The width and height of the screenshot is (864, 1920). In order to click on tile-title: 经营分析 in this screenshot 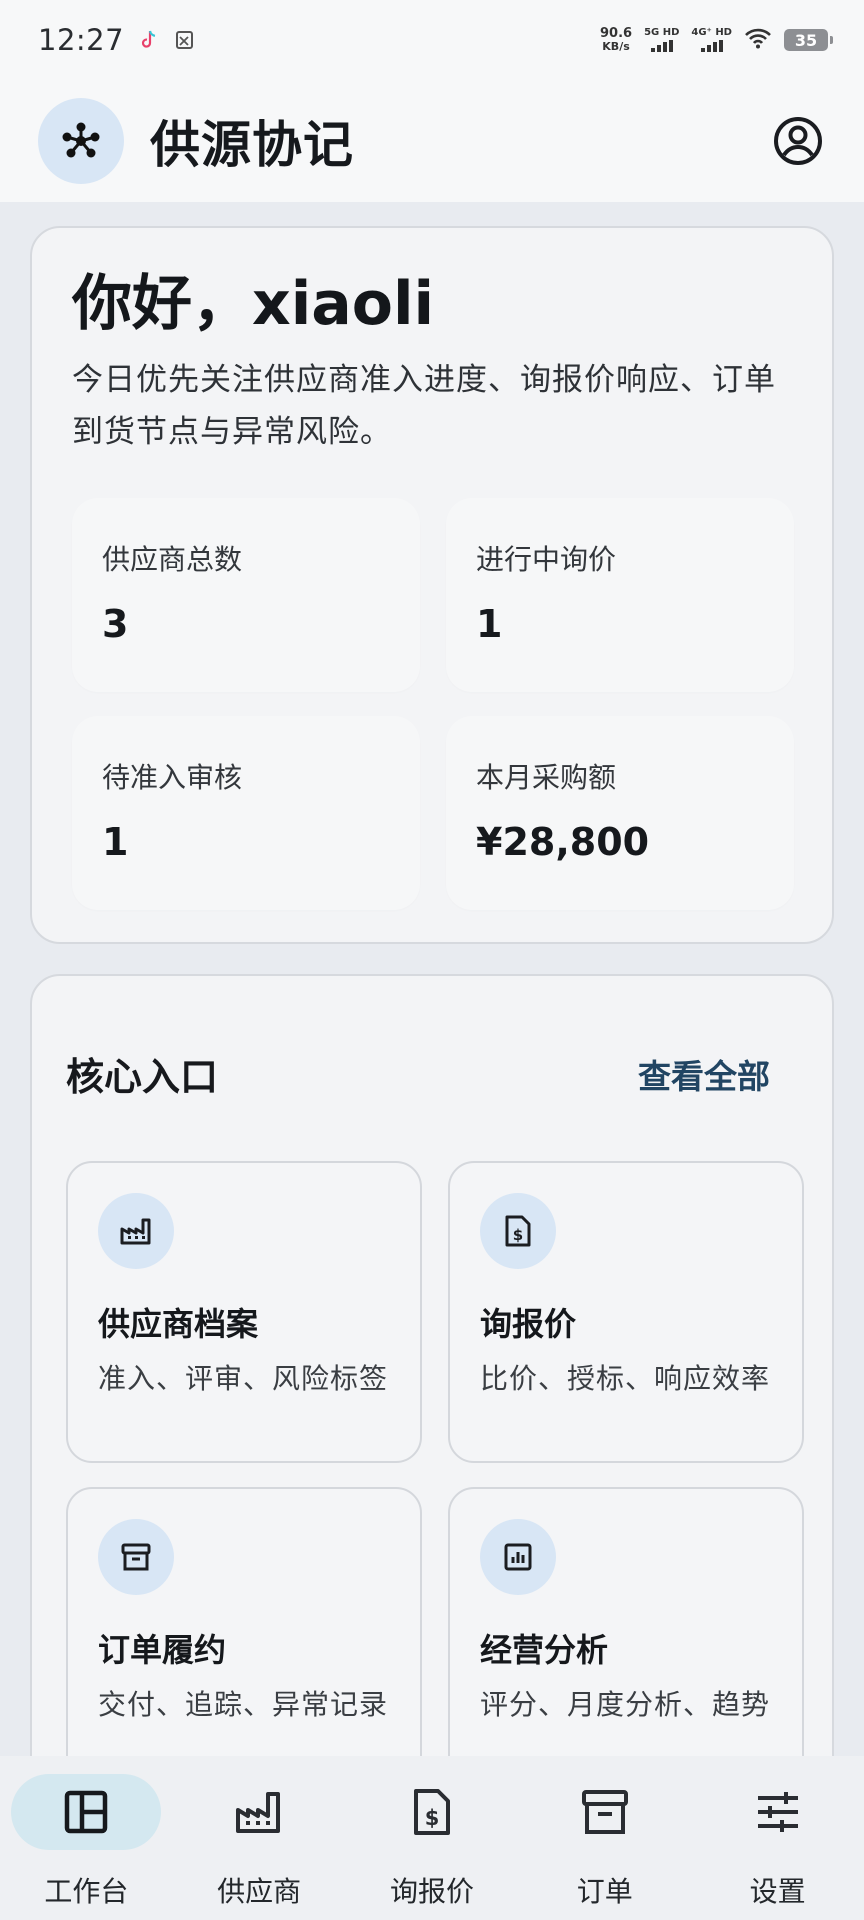, I will do `click(544, 1650)`.